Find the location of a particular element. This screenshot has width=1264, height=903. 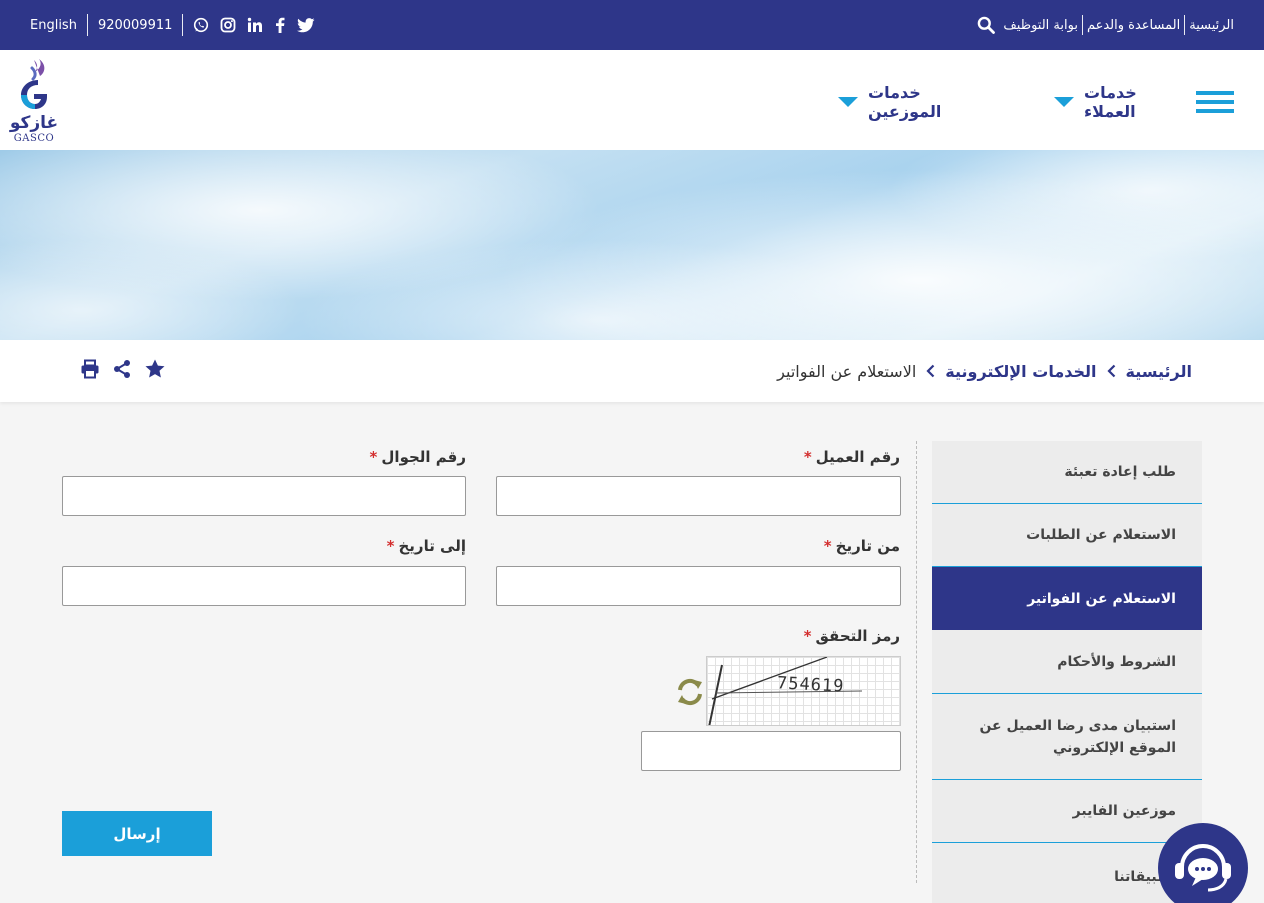

sidebar-item-label: الاستعلام عن الطلبات is located at coordinates (1101, 535).